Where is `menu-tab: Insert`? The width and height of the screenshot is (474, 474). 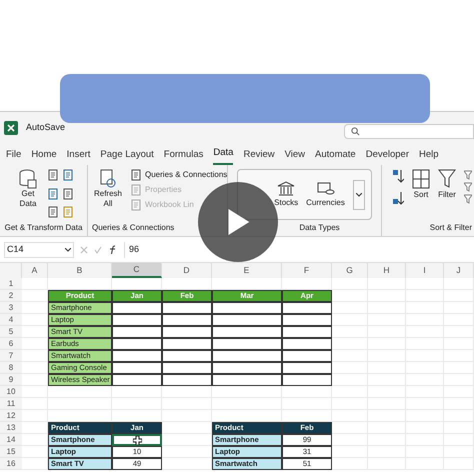 menu-tab: Insert is located at coordinates (78, 156).